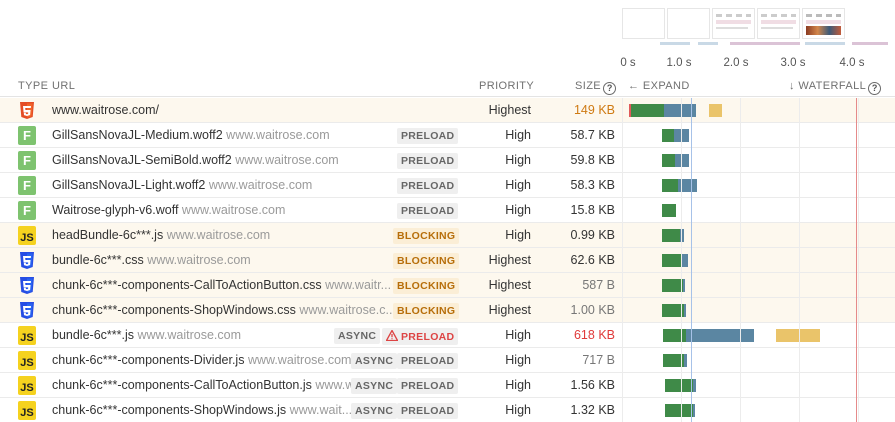  What do you see at coordinates (592, 210) in the screenshot?
I see `request-size: 15.8 KB` at bounding box center [592, 210].